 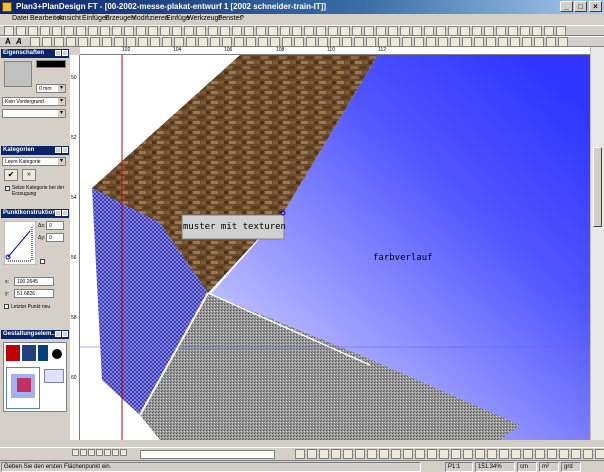 What do you see at coordinates (403, 258) in the screenshot?
I see `gradient-label: farbverlauf` at bounding box center [403, 258].